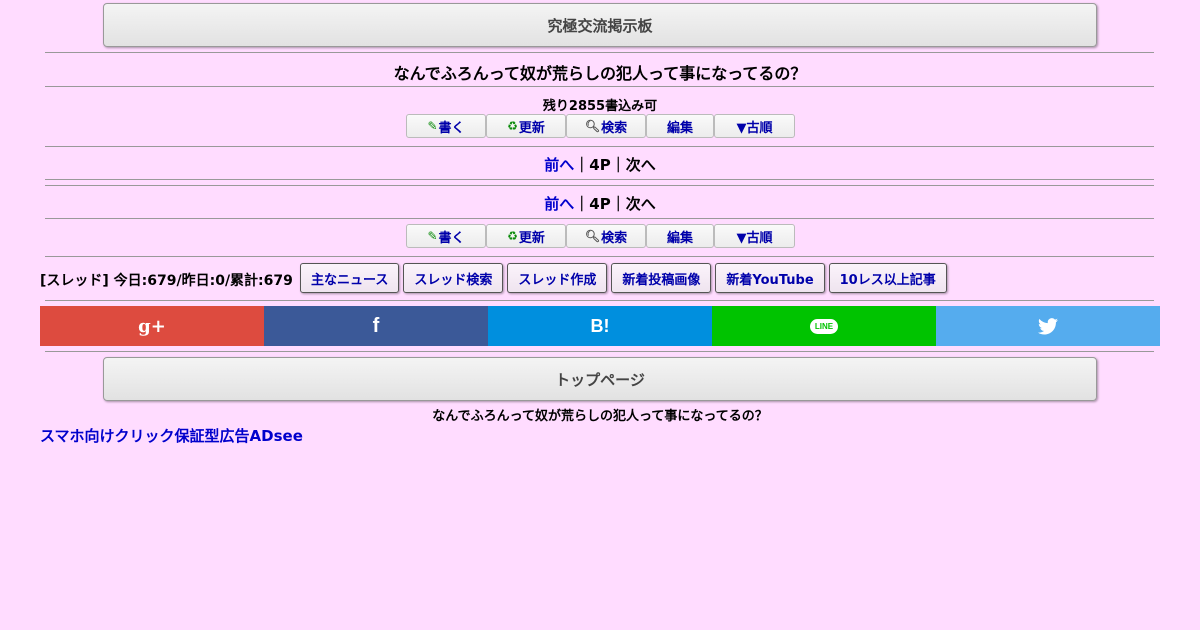 Image resolution: width=1200 pixels, height=630 pixels. I want to click on board-title-button: 究極交流掲示板, so click(600, 25).